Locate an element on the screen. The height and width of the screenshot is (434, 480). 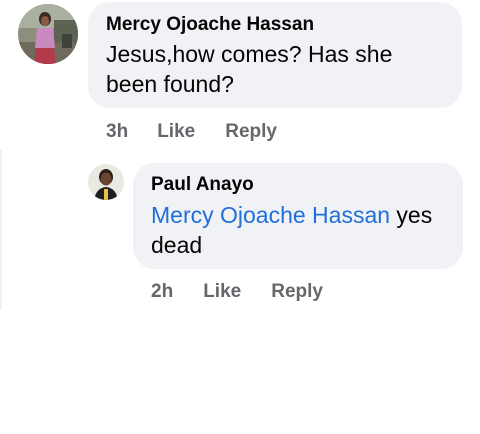
commenter-avatar is located at coordinates (48, 34).